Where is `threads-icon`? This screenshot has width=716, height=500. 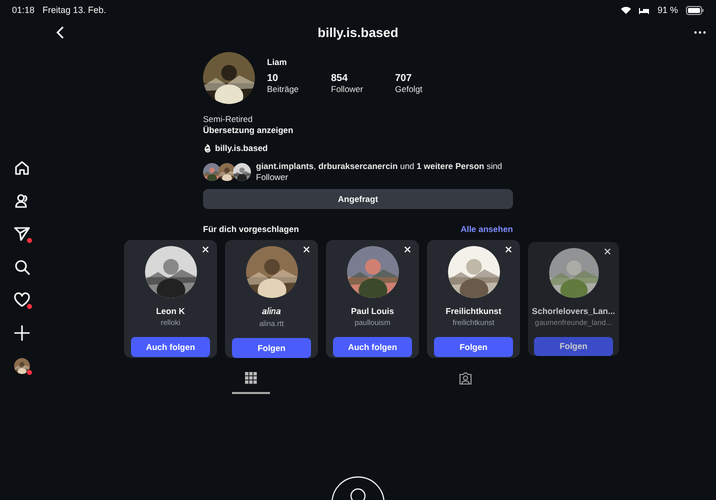 threads-icon is located at coordinates (207, 148).